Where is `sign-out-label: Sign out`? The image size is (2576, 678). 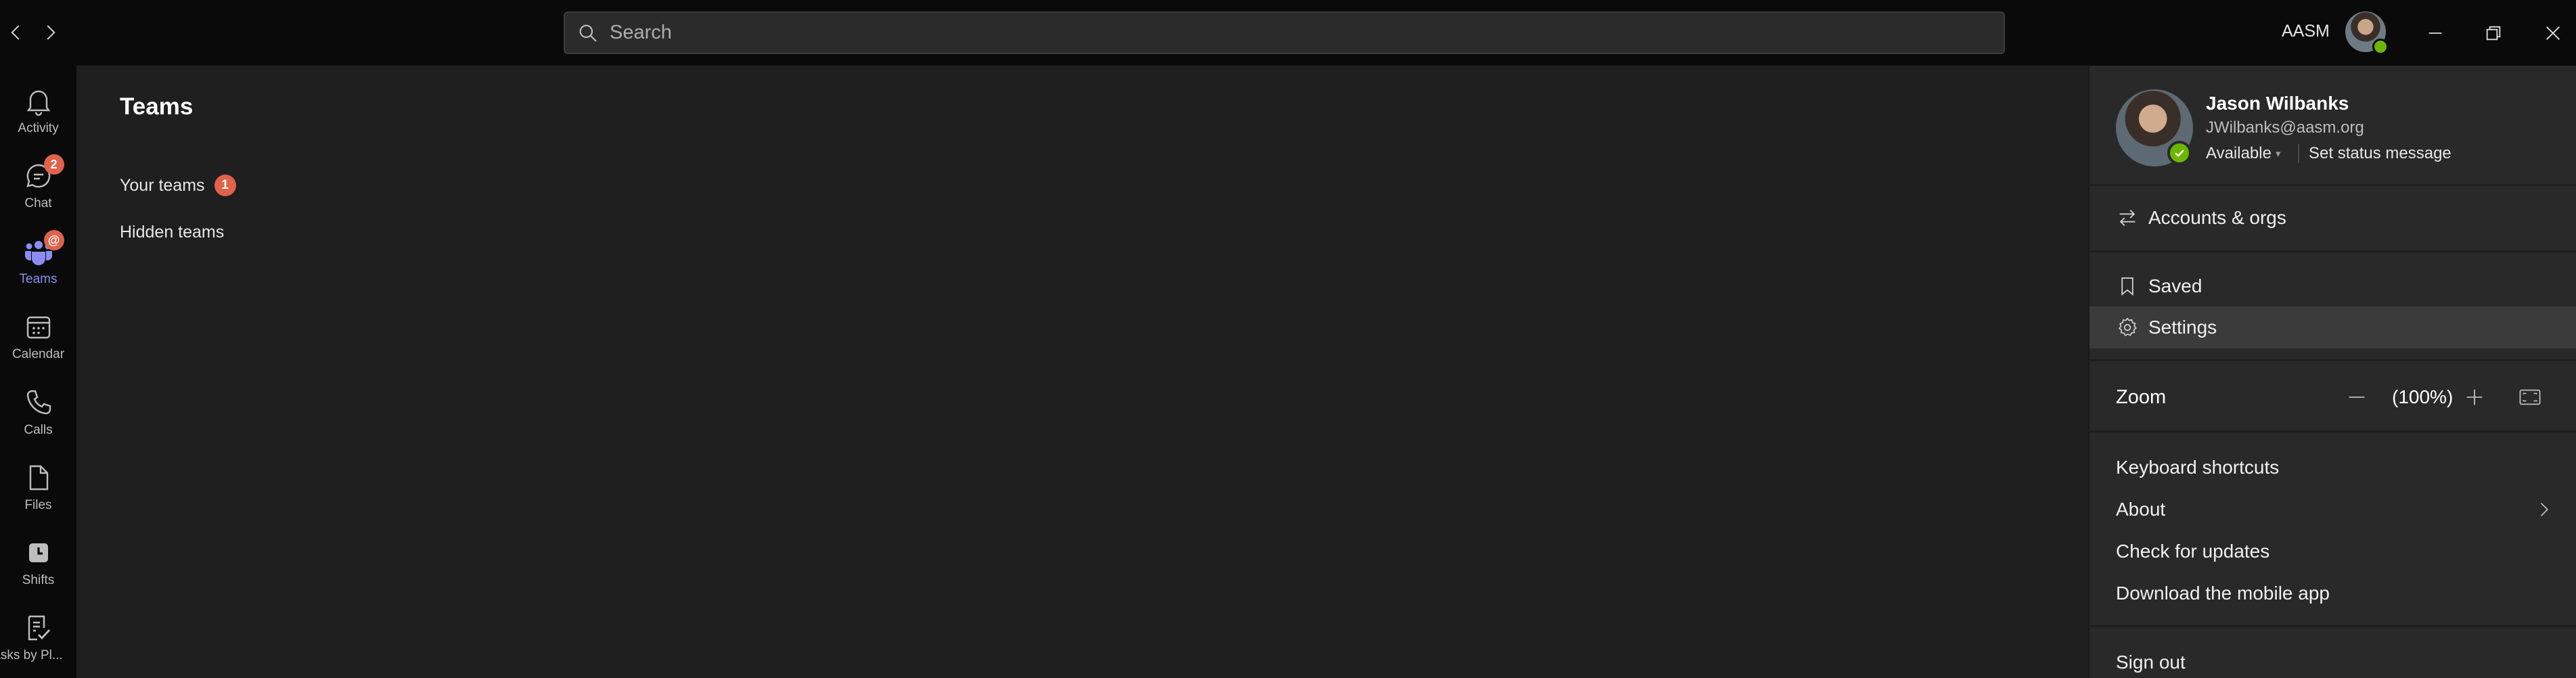
sign-out-label: Sign out is located at coordinates (2151, 662).